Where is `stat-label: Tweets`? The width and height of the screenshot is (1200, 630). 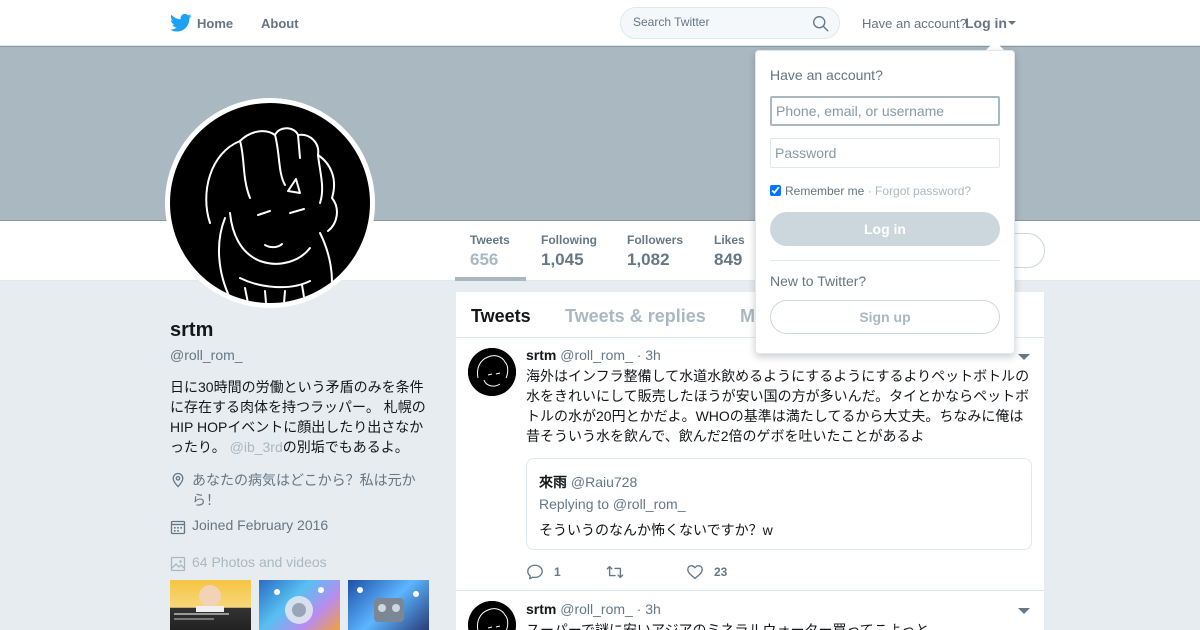 stat-label: Tweets is located at coordinates (490, 240).